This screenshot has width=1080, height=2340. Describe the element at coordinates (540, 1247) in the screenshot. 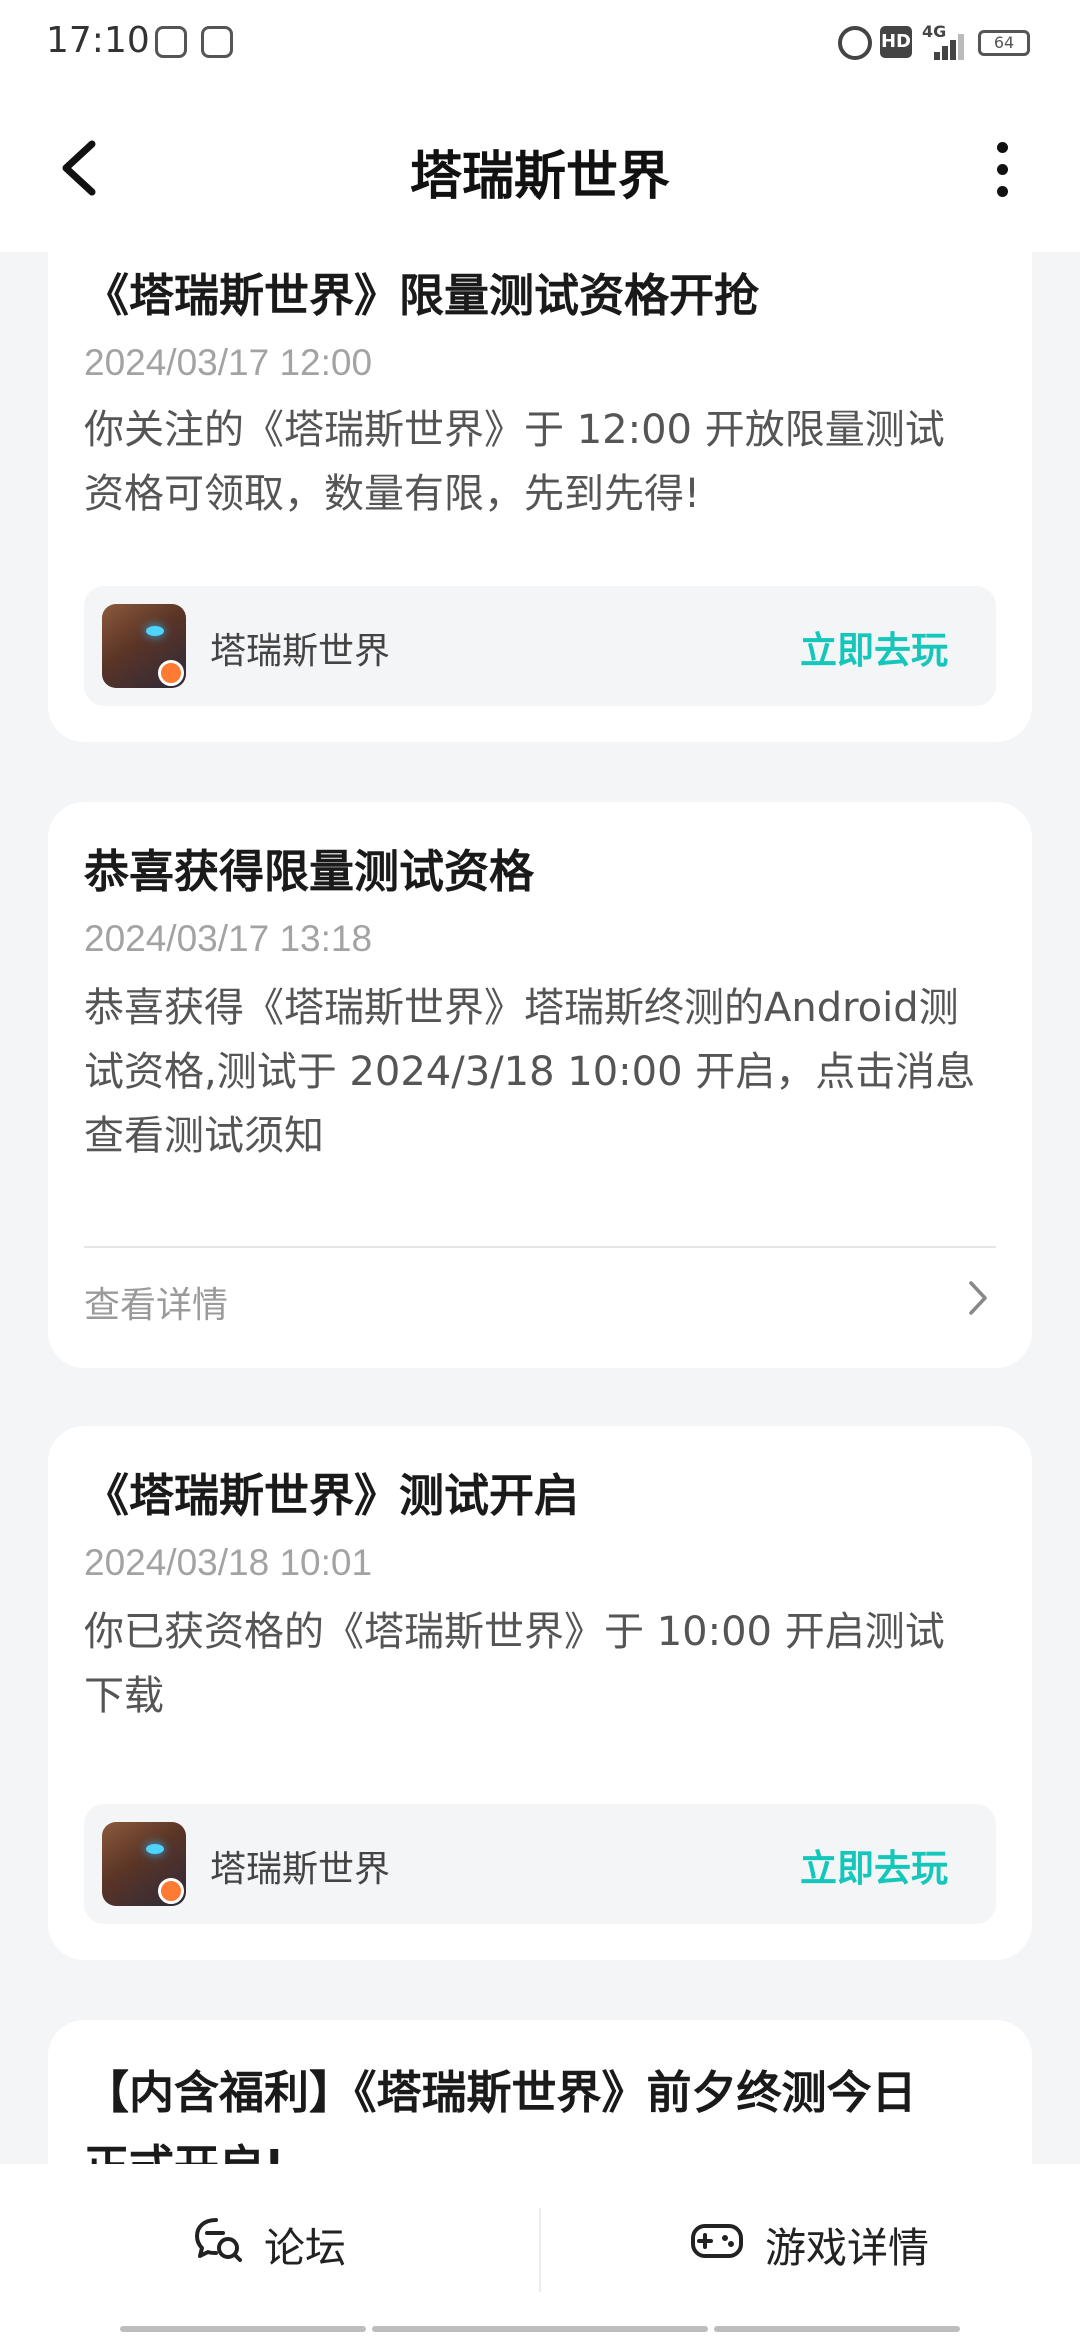

I see `divider` at that location.